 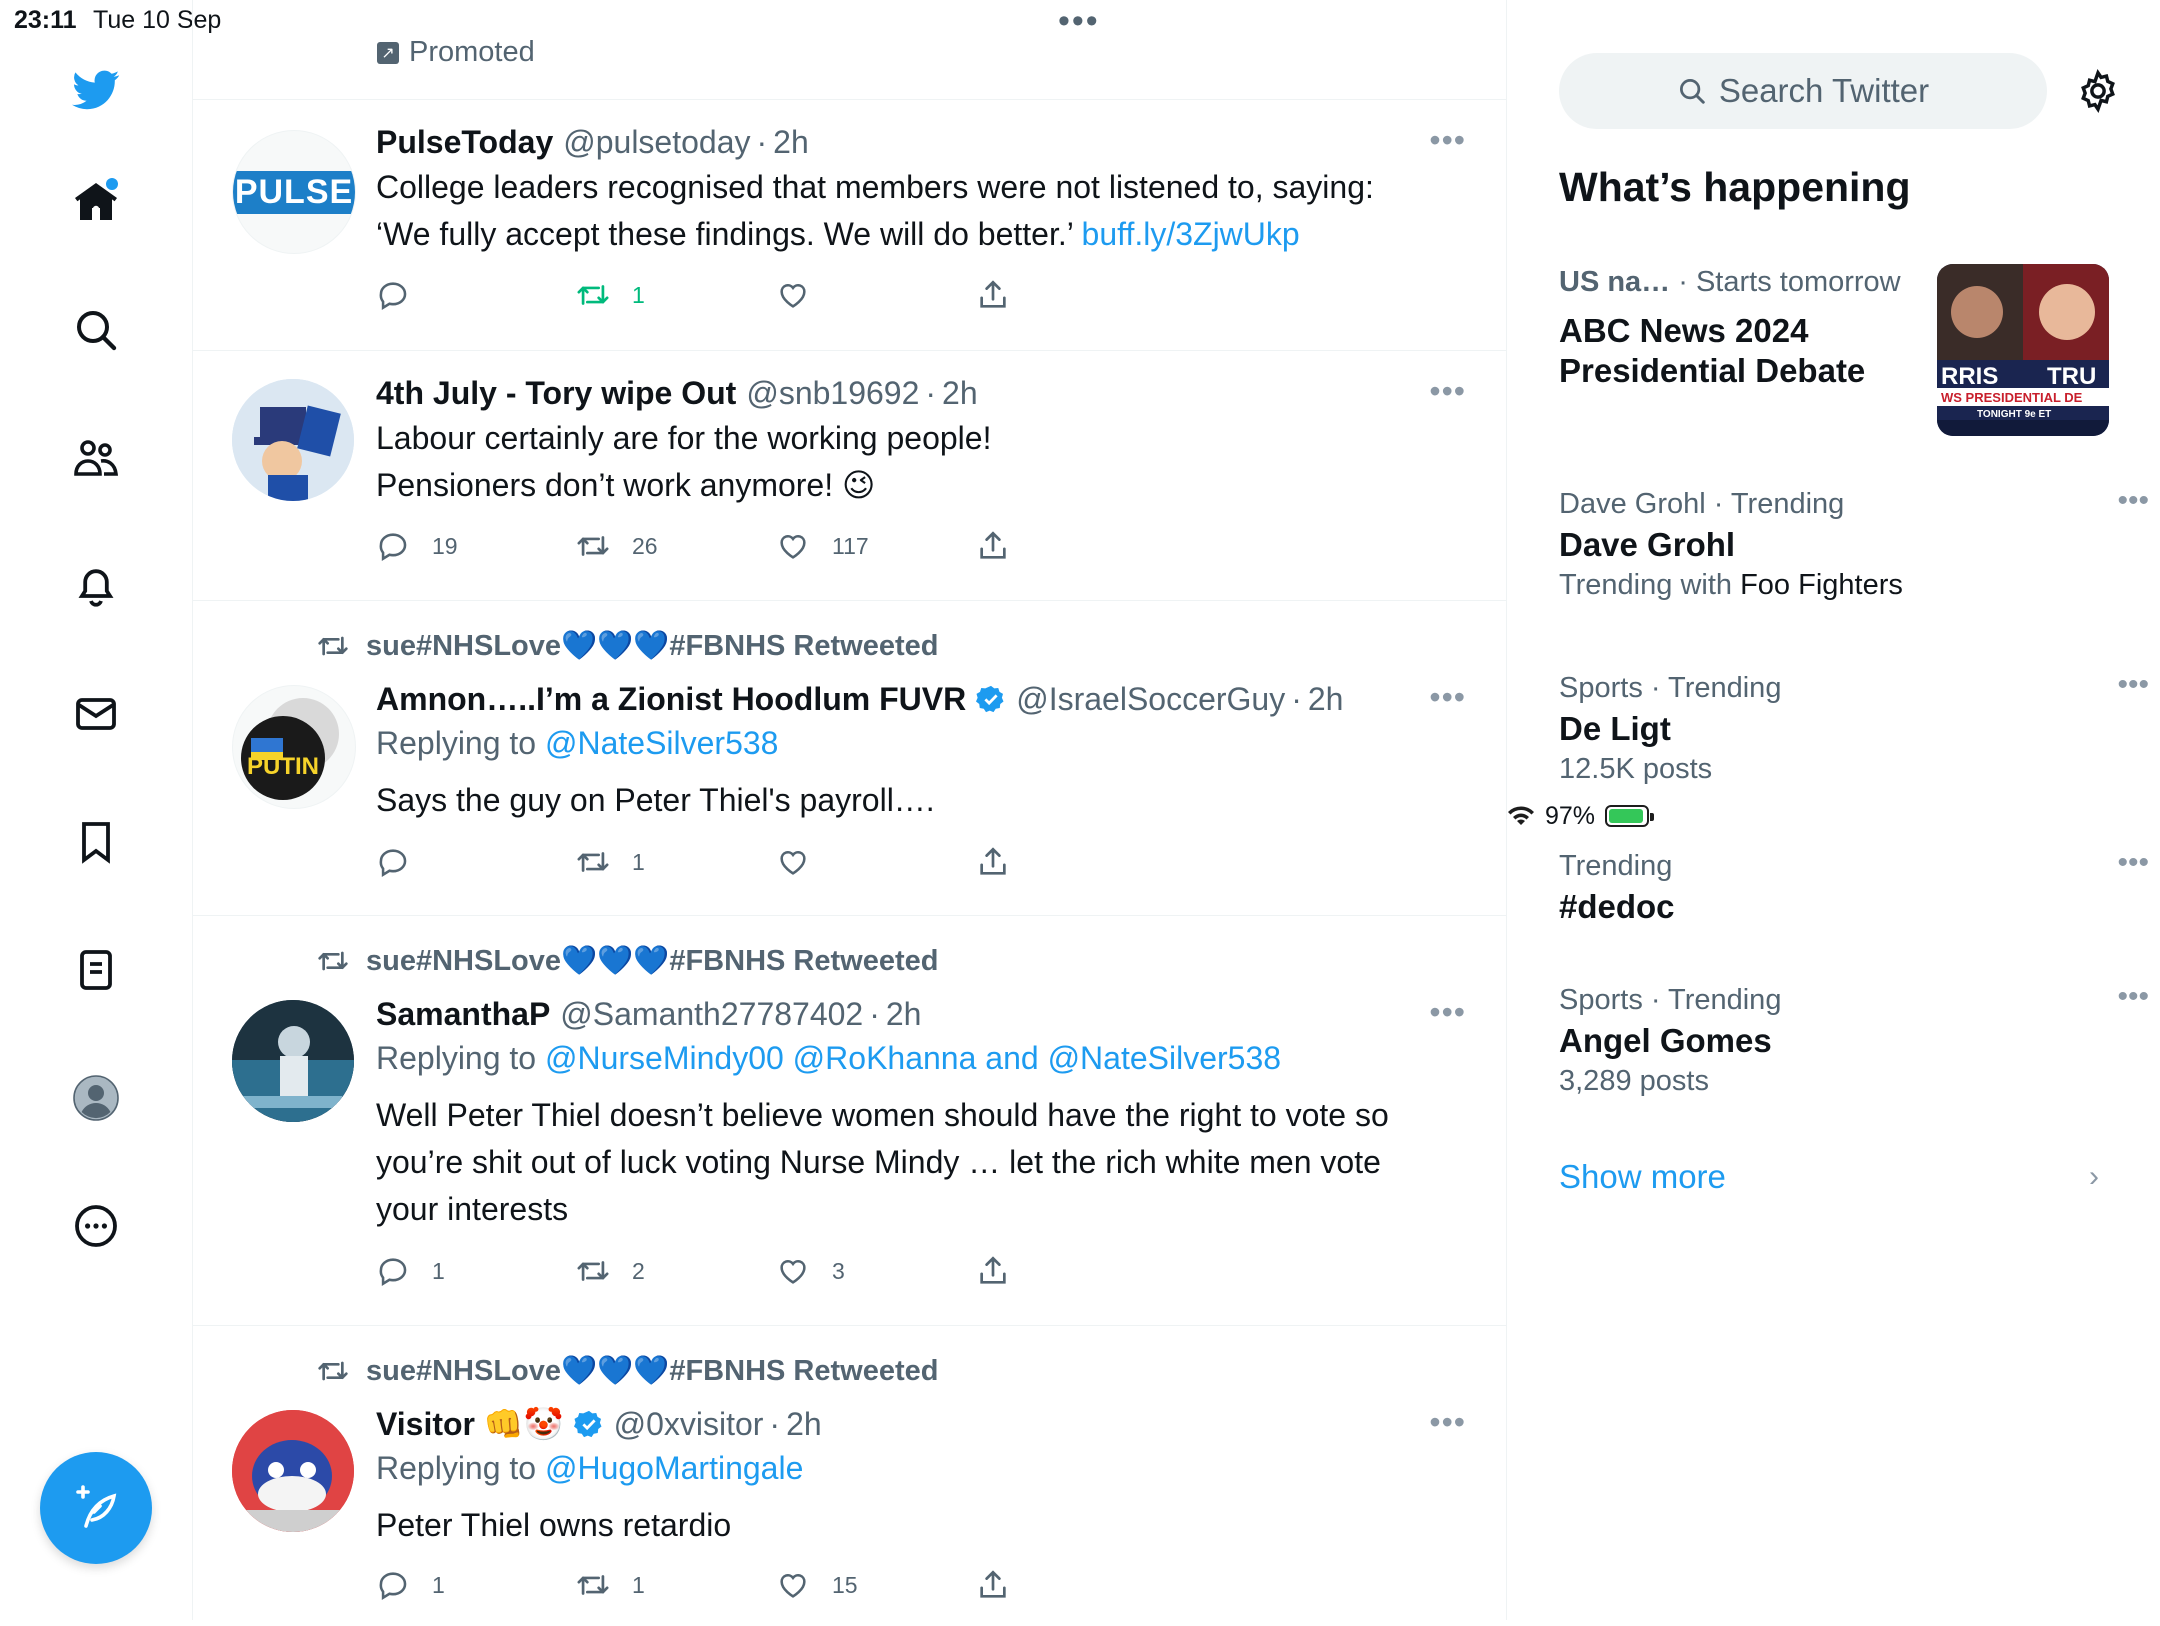 I want to click on nav-explore, so click(x=96, y=330).